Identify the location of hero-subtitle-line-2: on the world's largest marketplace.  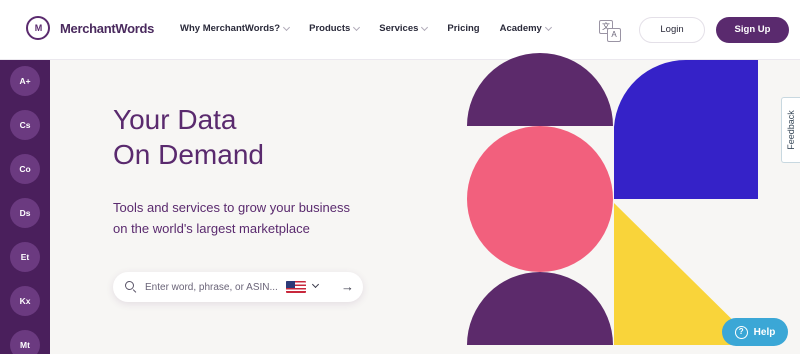
(211, 228).